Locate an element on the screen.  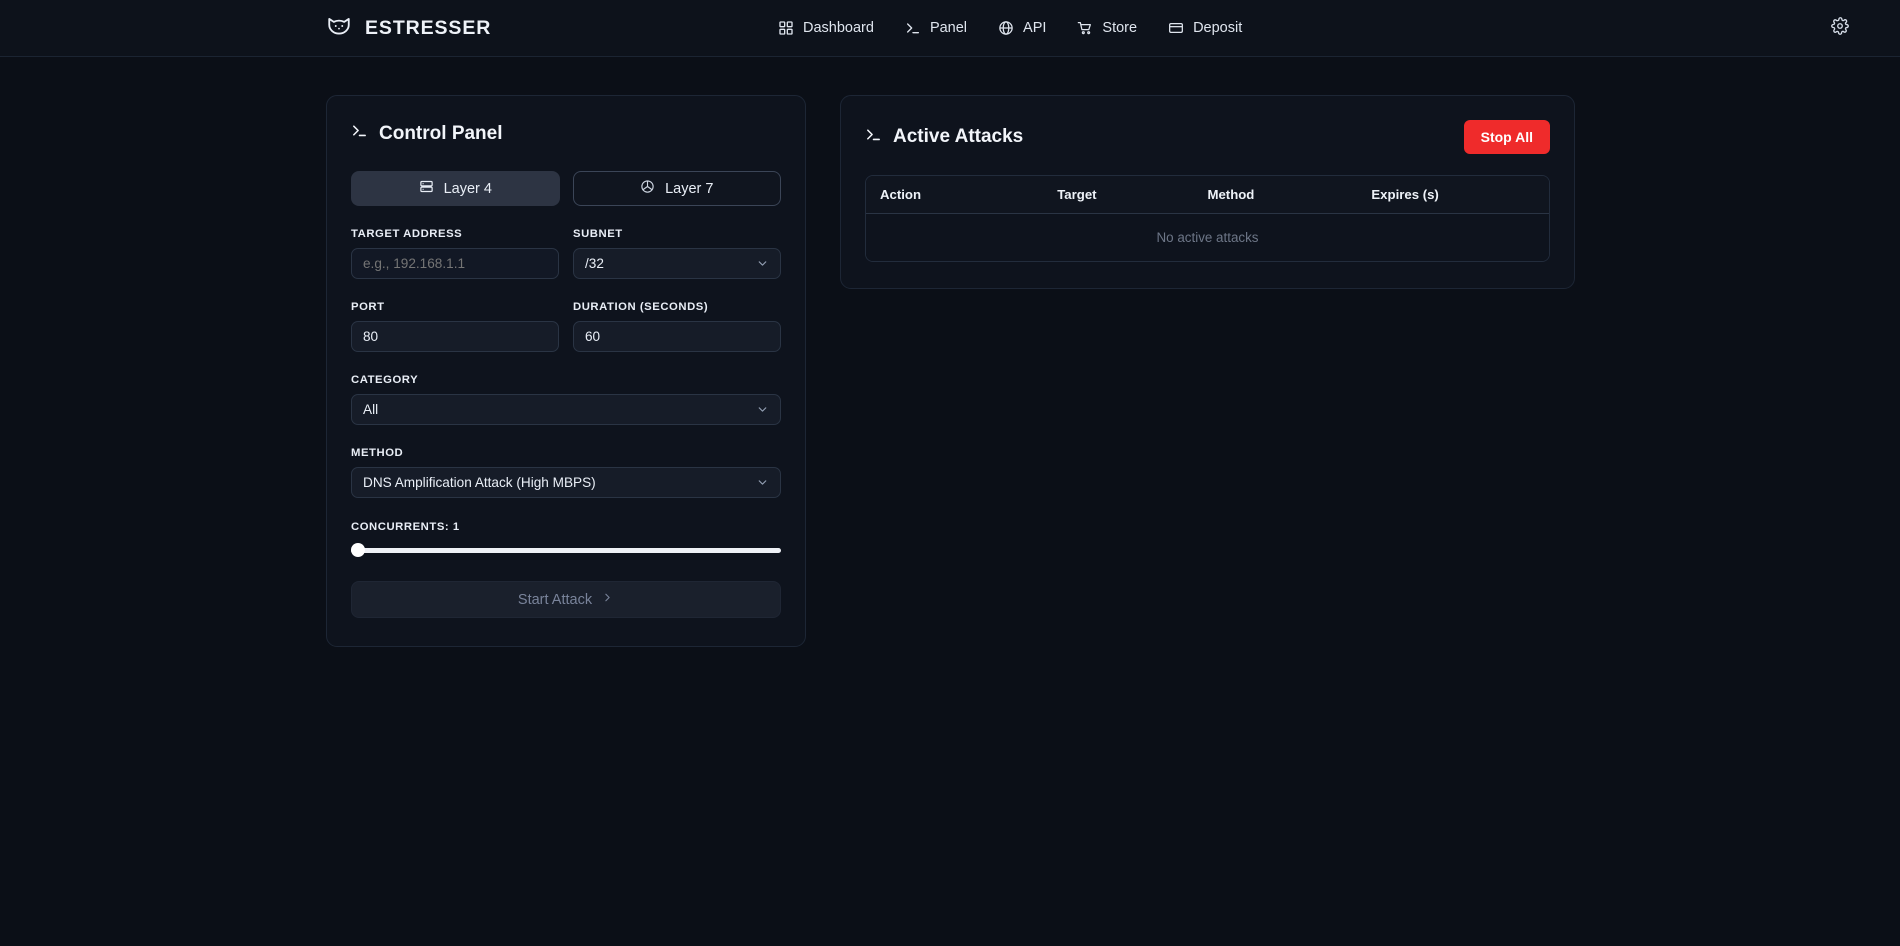
method-select: DNS Amplification Attack (High MBPS) is located at coordinates (566, 482).